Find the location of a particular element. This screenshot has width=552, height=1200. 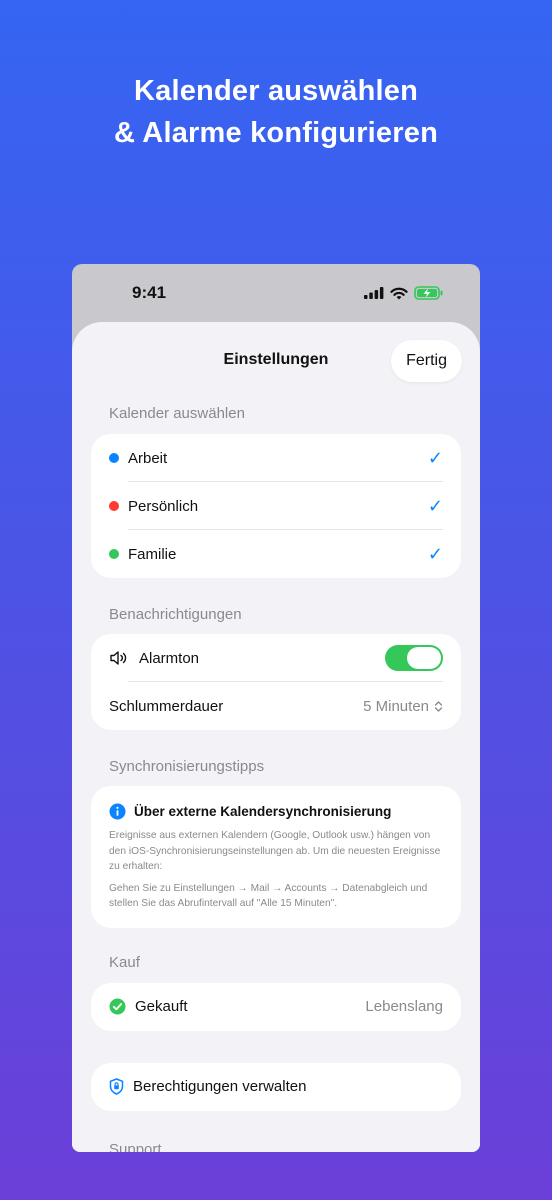

status-icons is located at coordinates (404, 293).